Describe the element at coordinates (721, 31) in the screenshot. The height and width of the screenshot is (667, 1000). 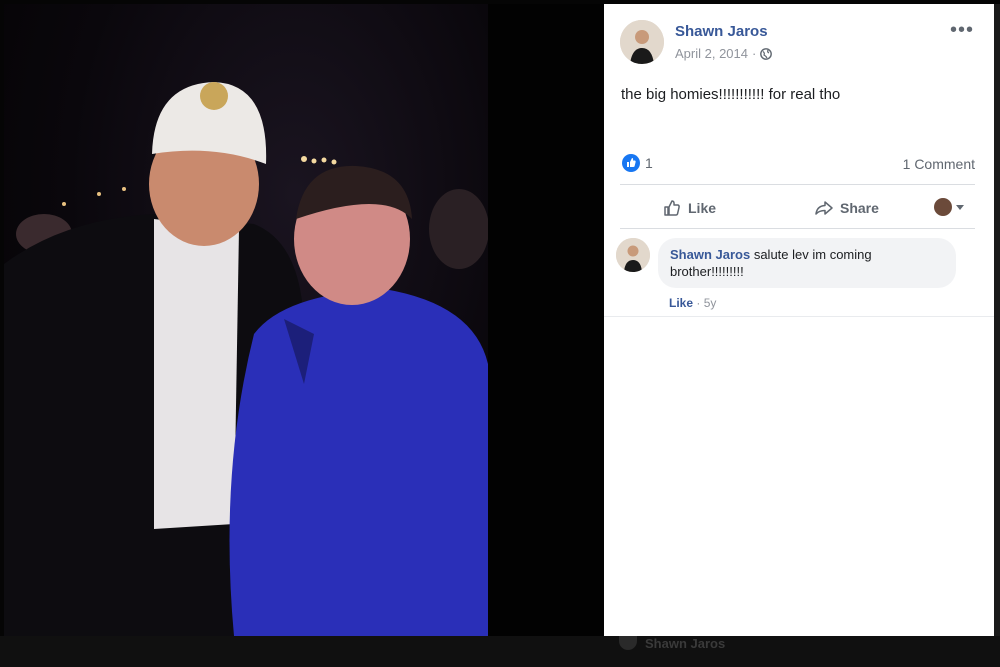
I see `author-name: Shawn Jaros` at that location.